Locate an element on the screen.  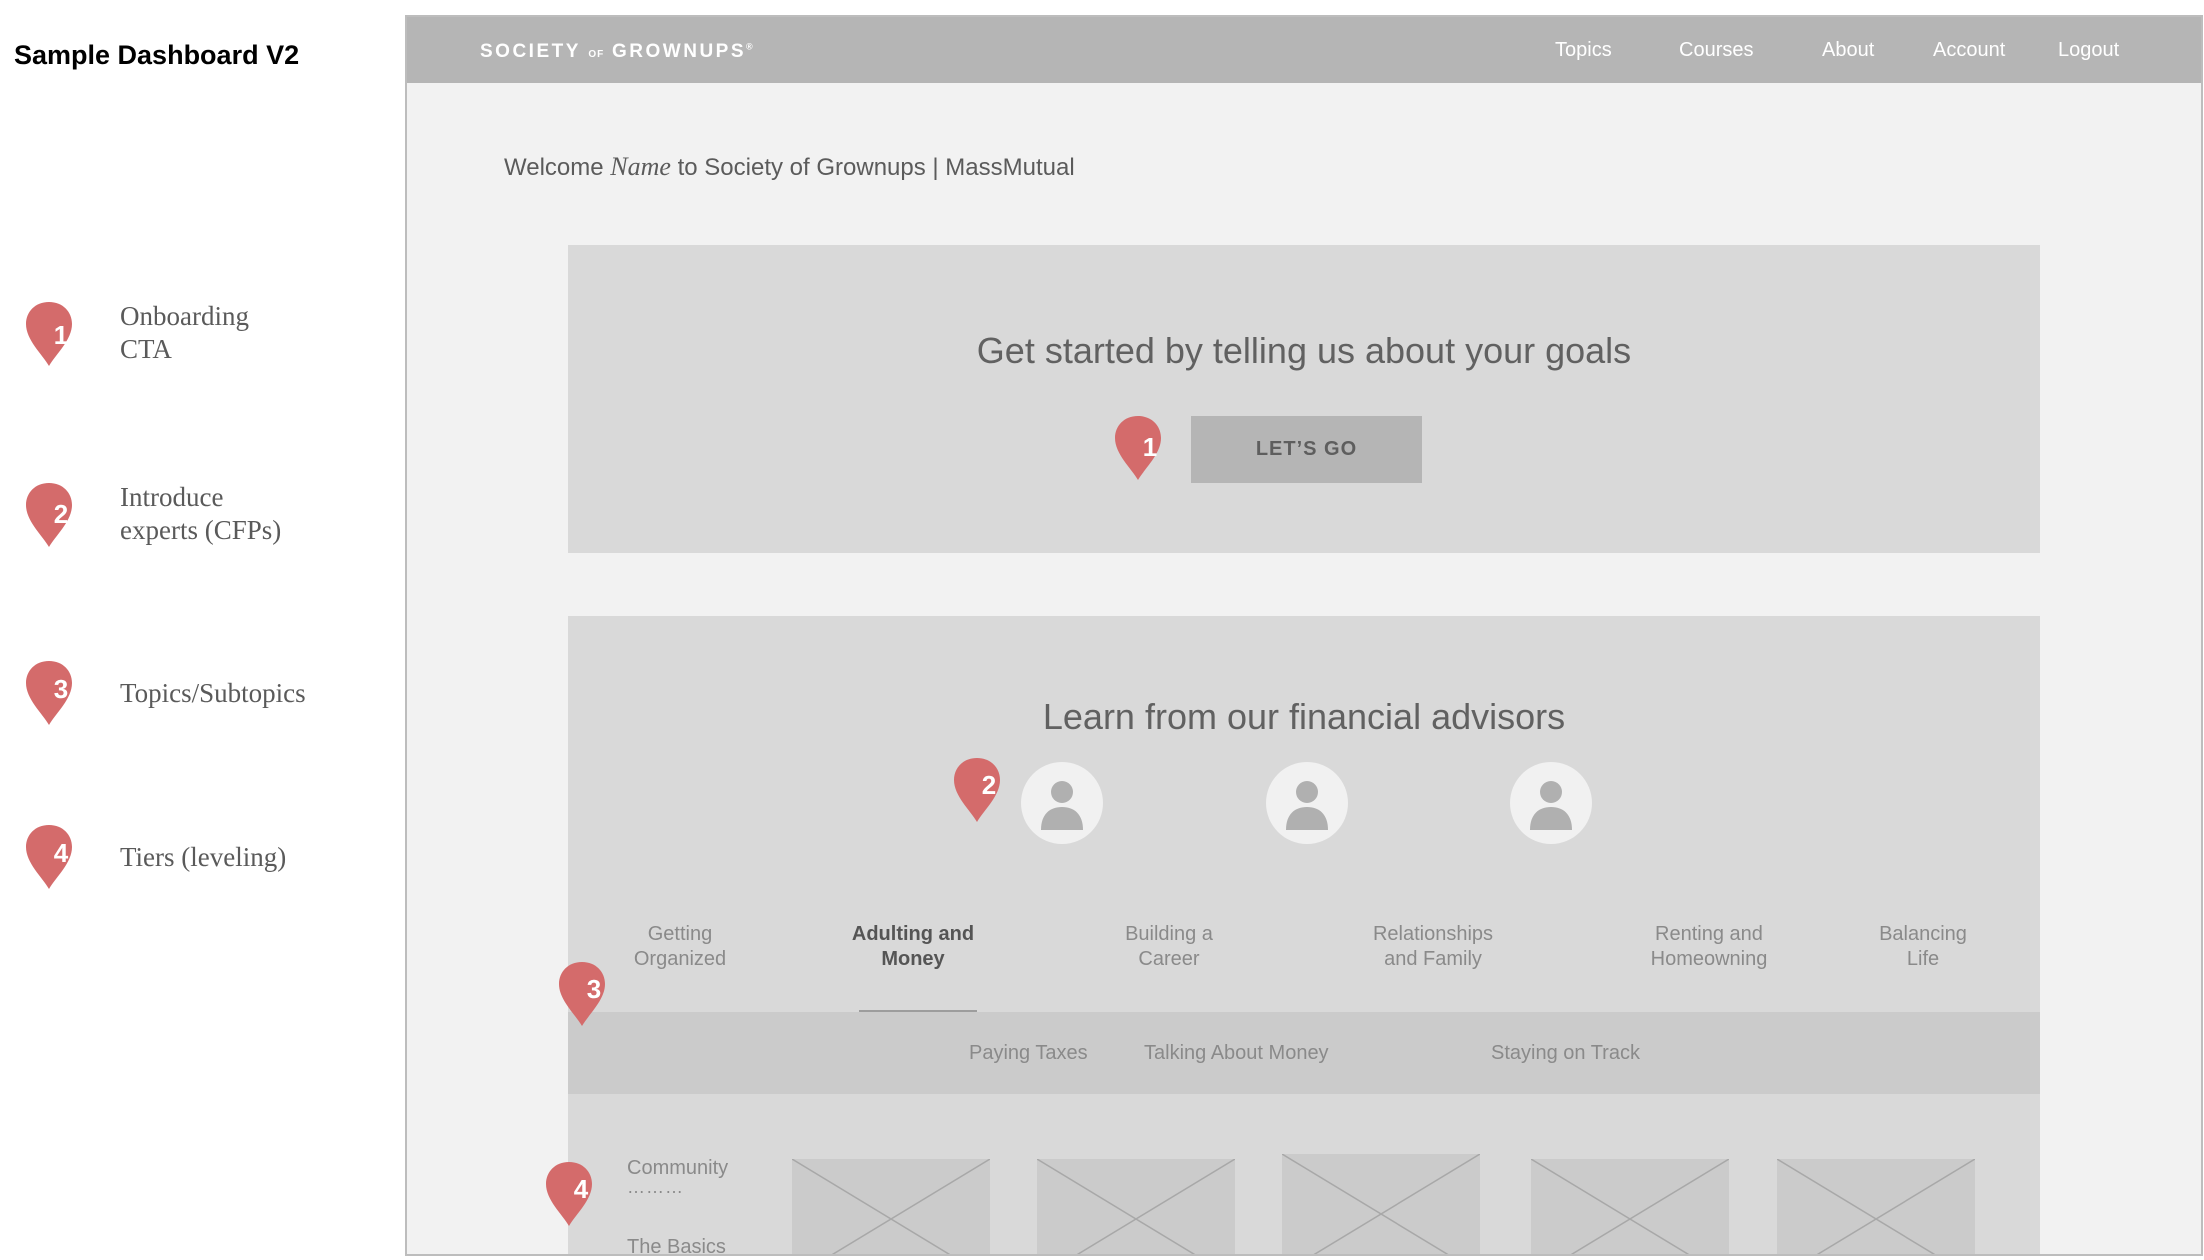
subtopic-talking-about-money: Talking About Money is located at coordinates (1236, 1053).